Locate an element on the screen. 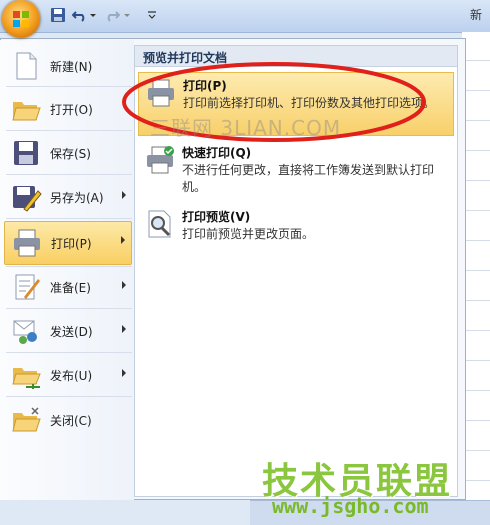 This screenshot has width=490, height=525. submenu-item-quick-print: 快速打印(Q) 不进行任何更改，直接将工作簿发送到默认打印机。 is located at coordinates (296, 172).